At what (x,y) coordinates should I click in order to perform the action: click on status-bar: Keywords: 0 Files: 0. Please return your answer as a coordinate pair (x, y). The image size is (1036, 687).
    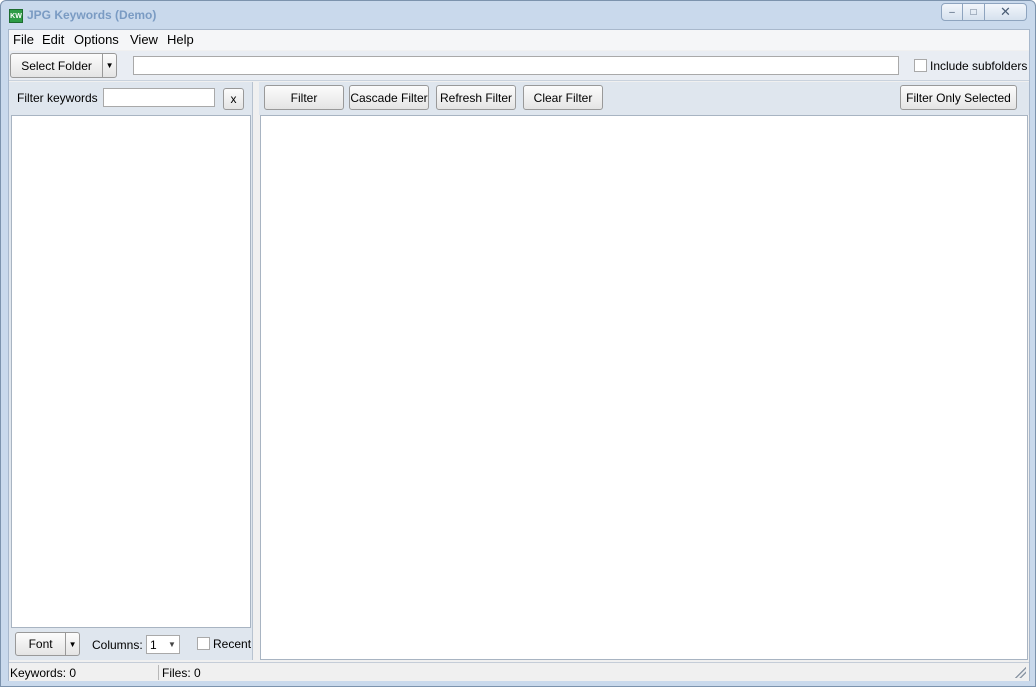
    Looking at the image, I should click on (519, 671).